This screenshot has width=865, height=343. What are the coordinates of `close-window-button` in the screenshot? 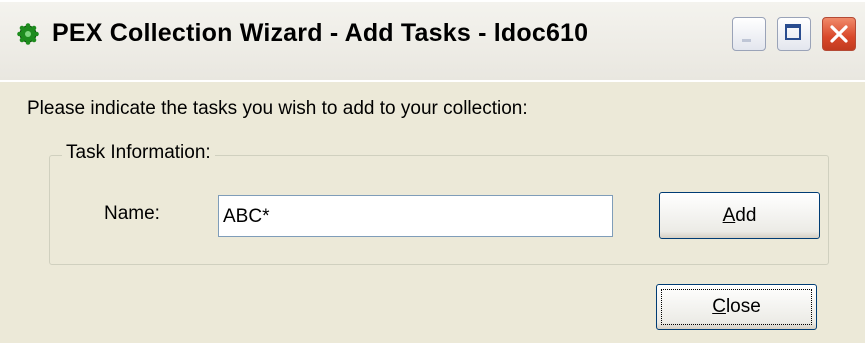 It's located at (839, 34).